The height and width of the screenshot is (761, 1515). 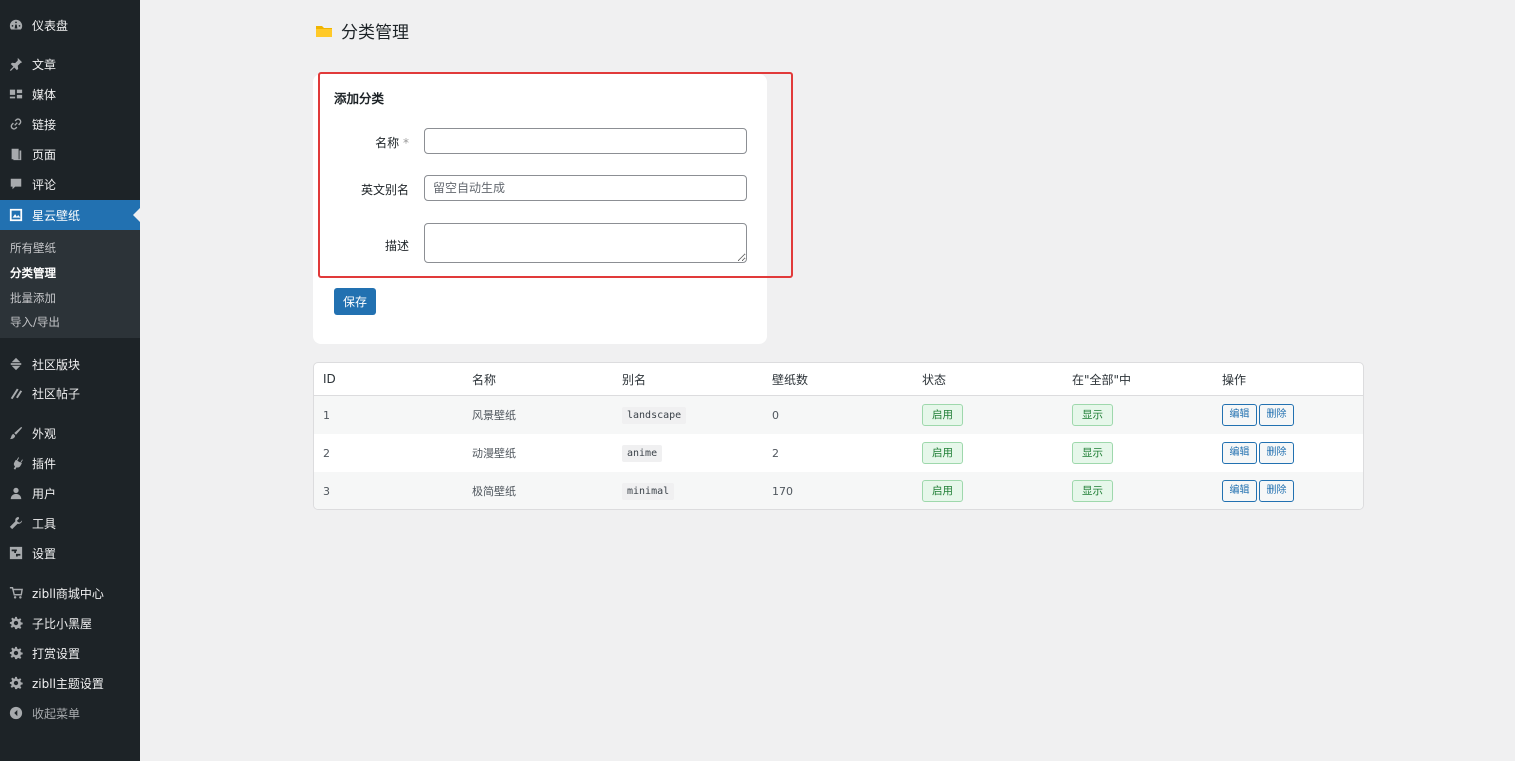 I want to click on menu-label: 社区帖子, so click(x=56, y=393).